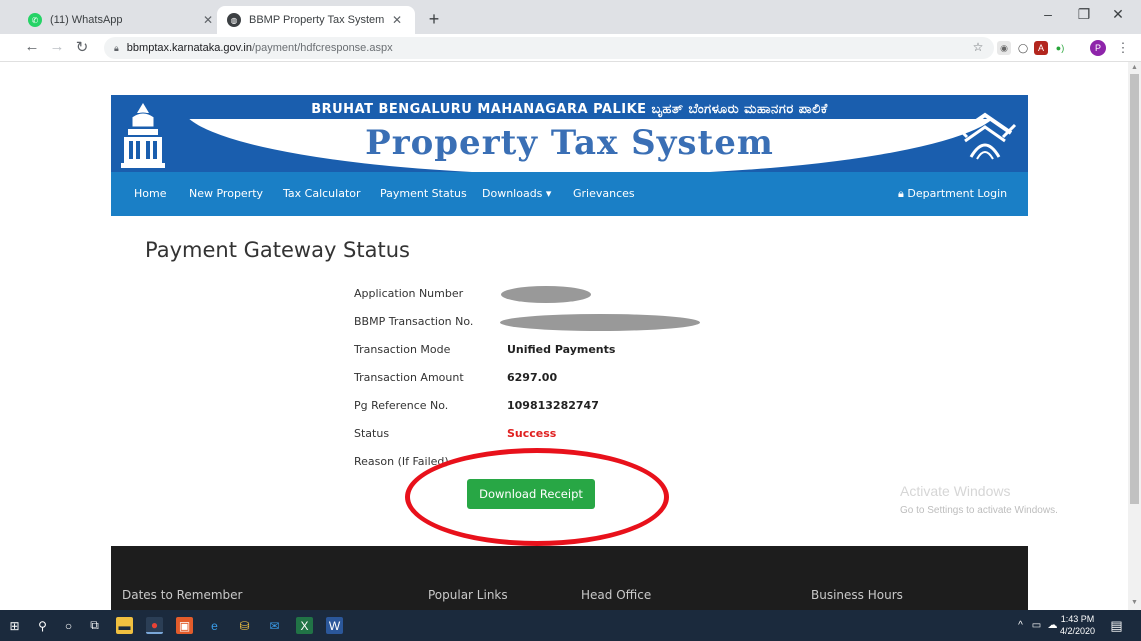  I want to click on scroll-thumb, so click(1134, 289).